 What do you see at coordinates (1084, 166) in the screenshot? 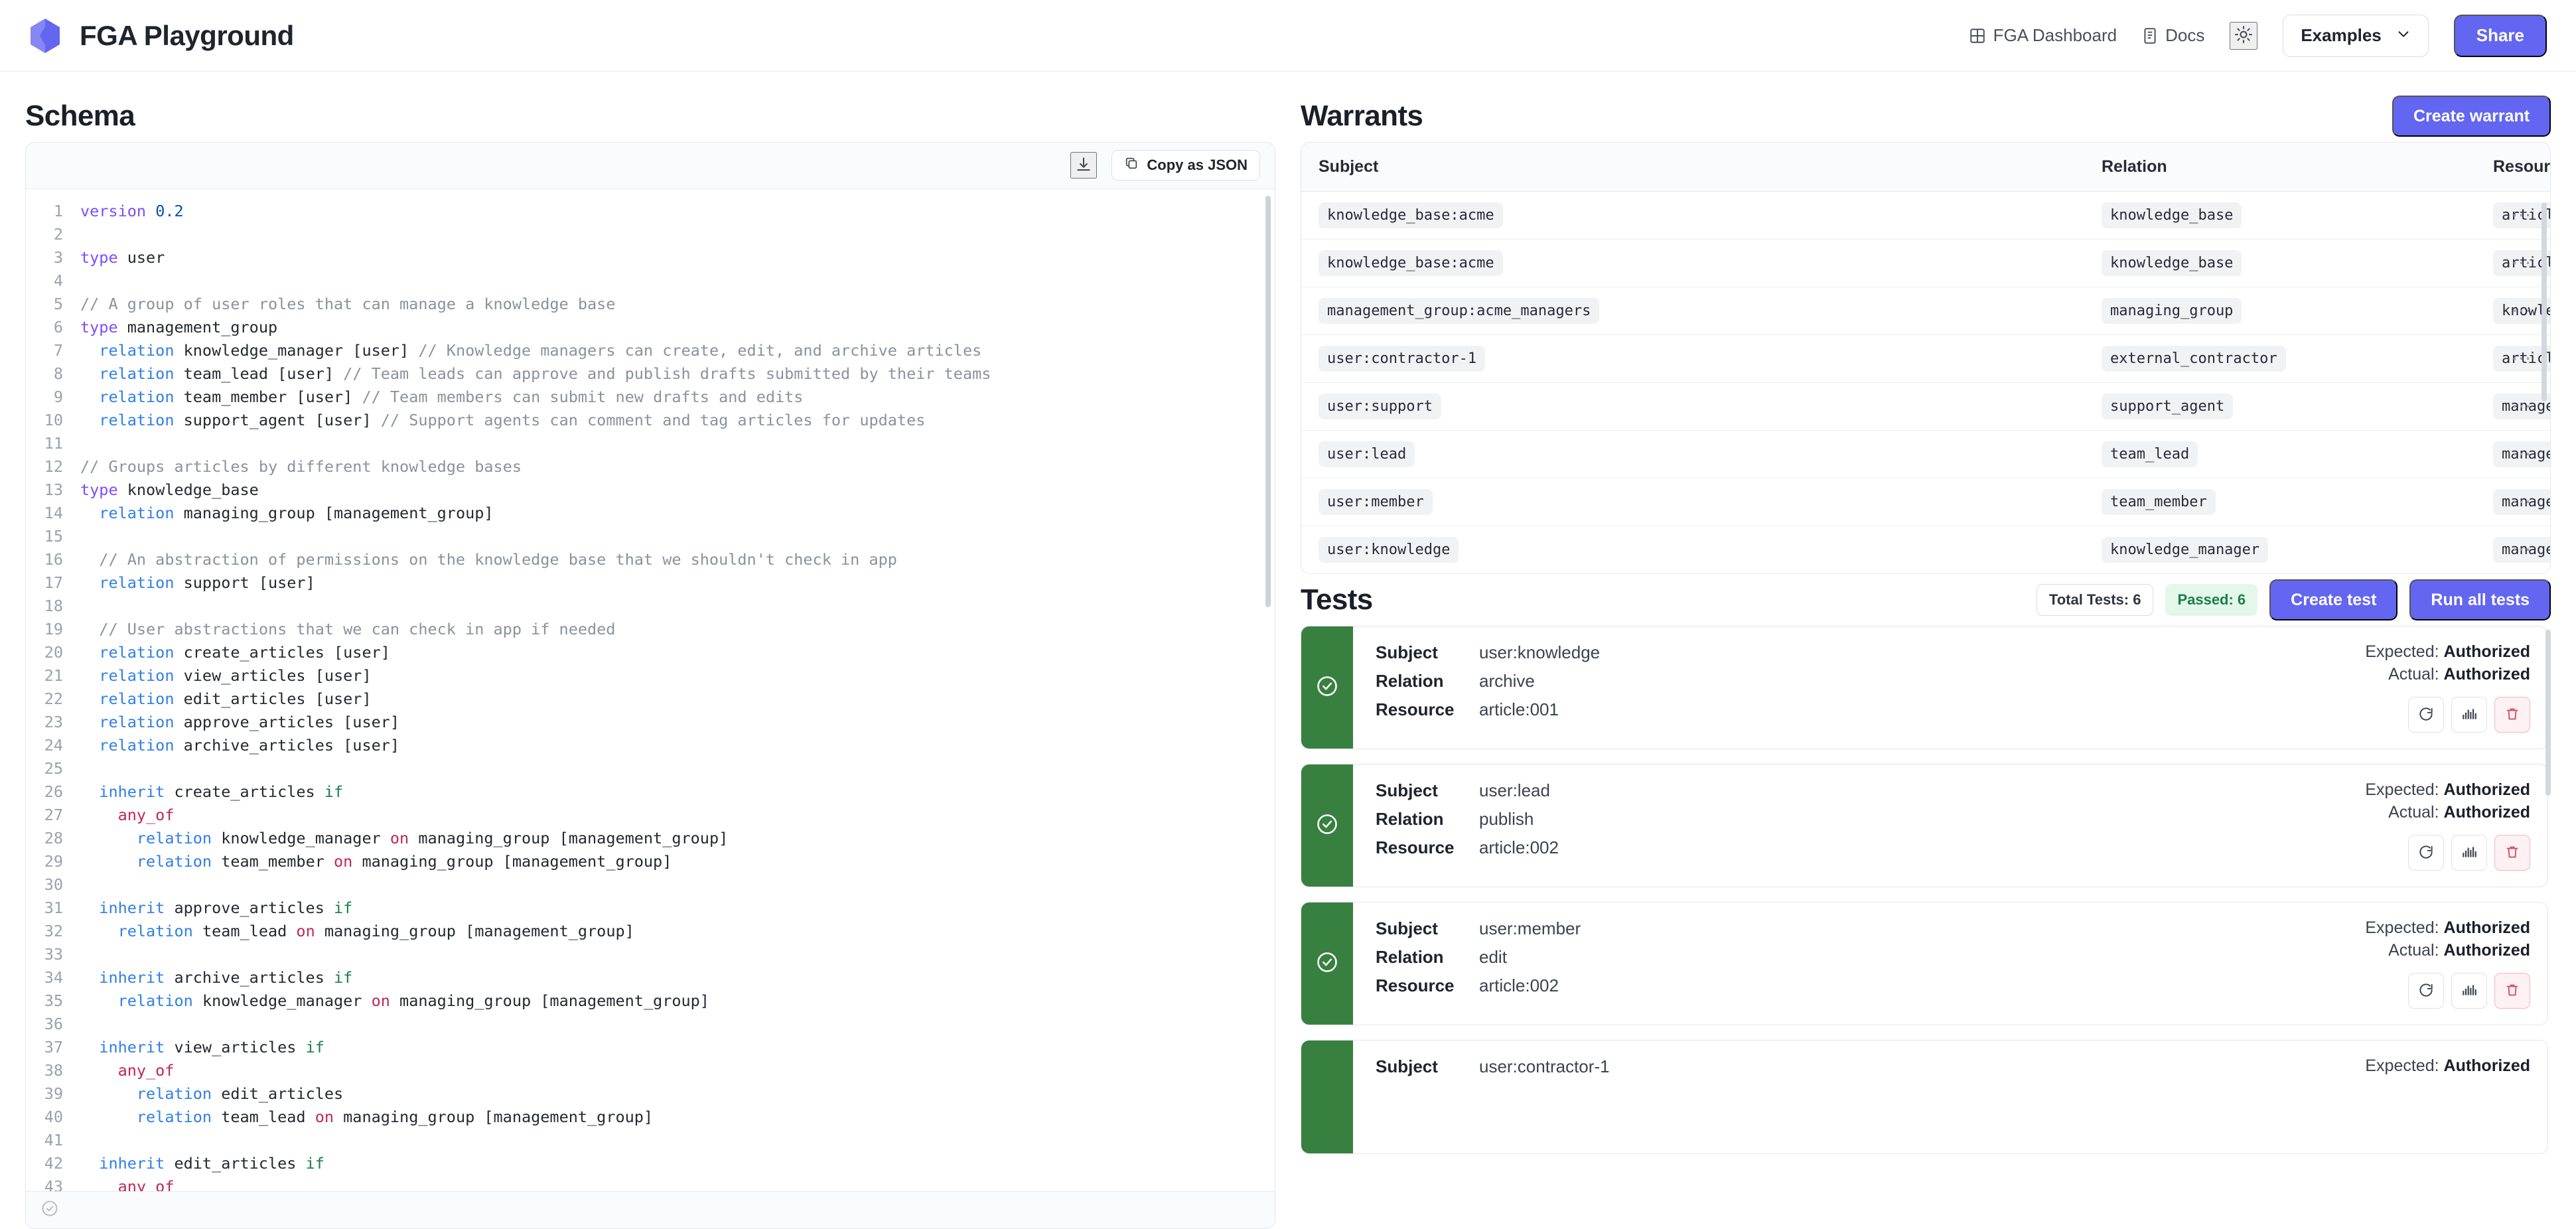
I see `download-schema-button` at bounding box center [1084, 166].